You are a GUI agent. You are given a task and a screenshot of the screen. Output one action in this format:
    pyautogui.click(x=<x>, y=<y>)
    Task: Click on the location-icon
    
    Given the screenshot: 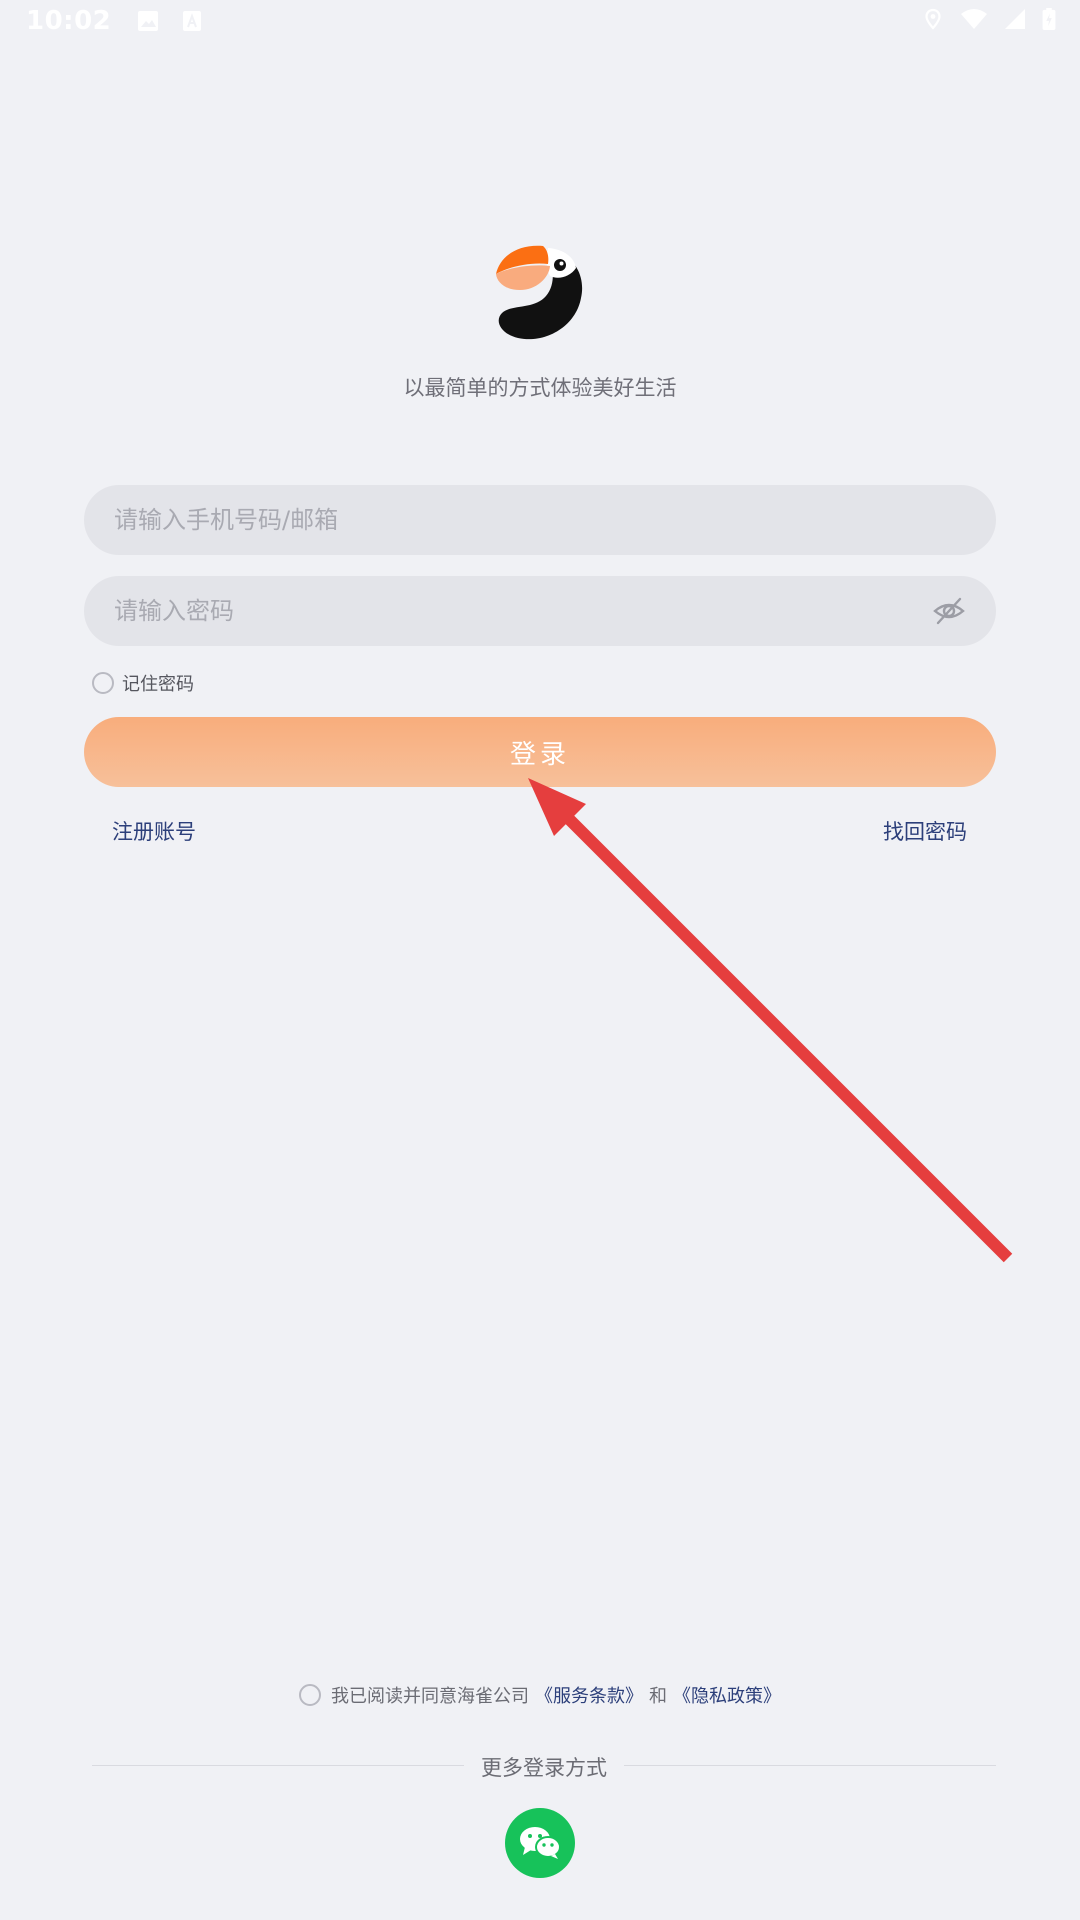 What is the action you would take?
    pyautogui.click(x=933, y=19)
    